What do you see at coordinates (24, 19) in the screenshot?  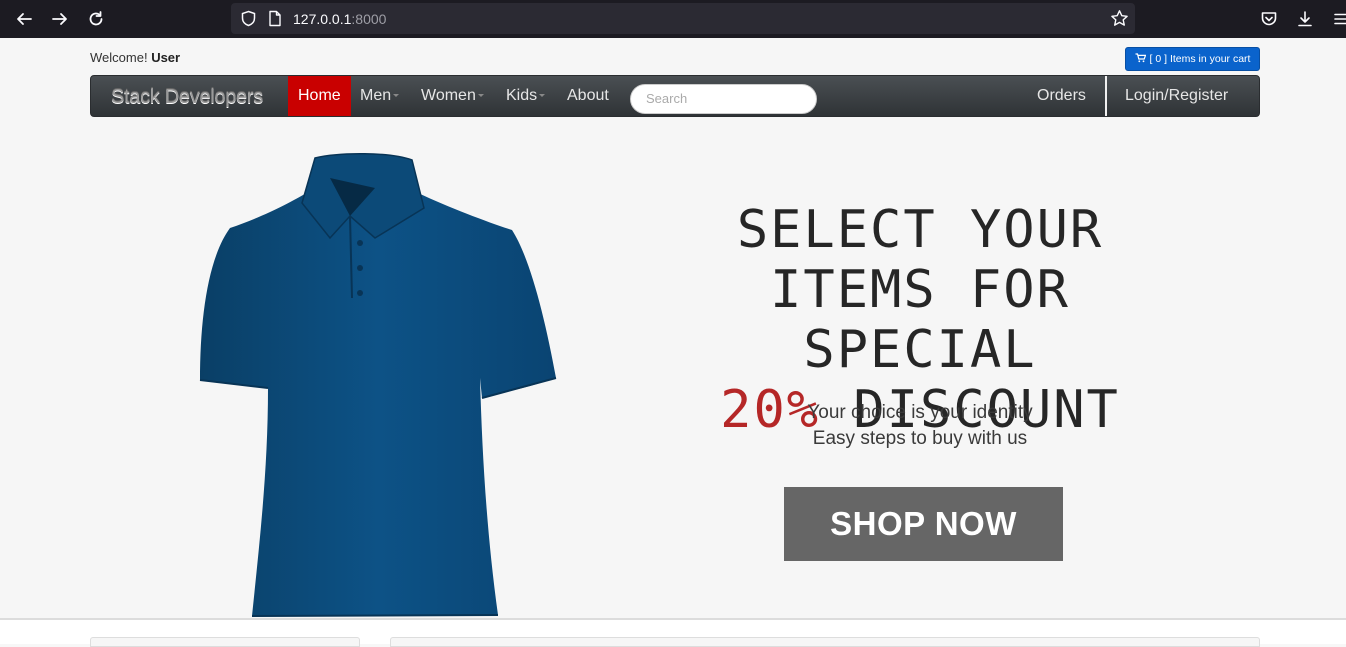 I see `back-arrow-icon` at bounding box center [24, 19].